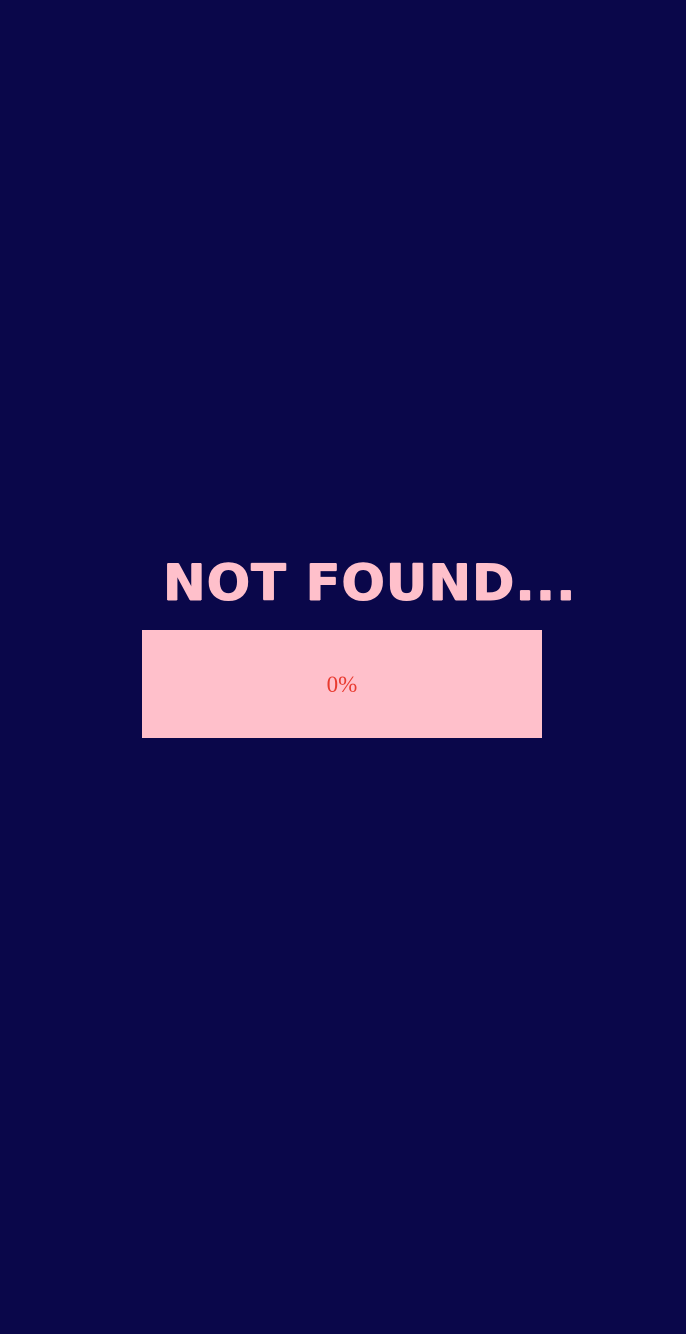 Image resolution: width=686 pixels, height=1334 pixels. I want to click on progress-percentage: 0%, so click(342, 684).